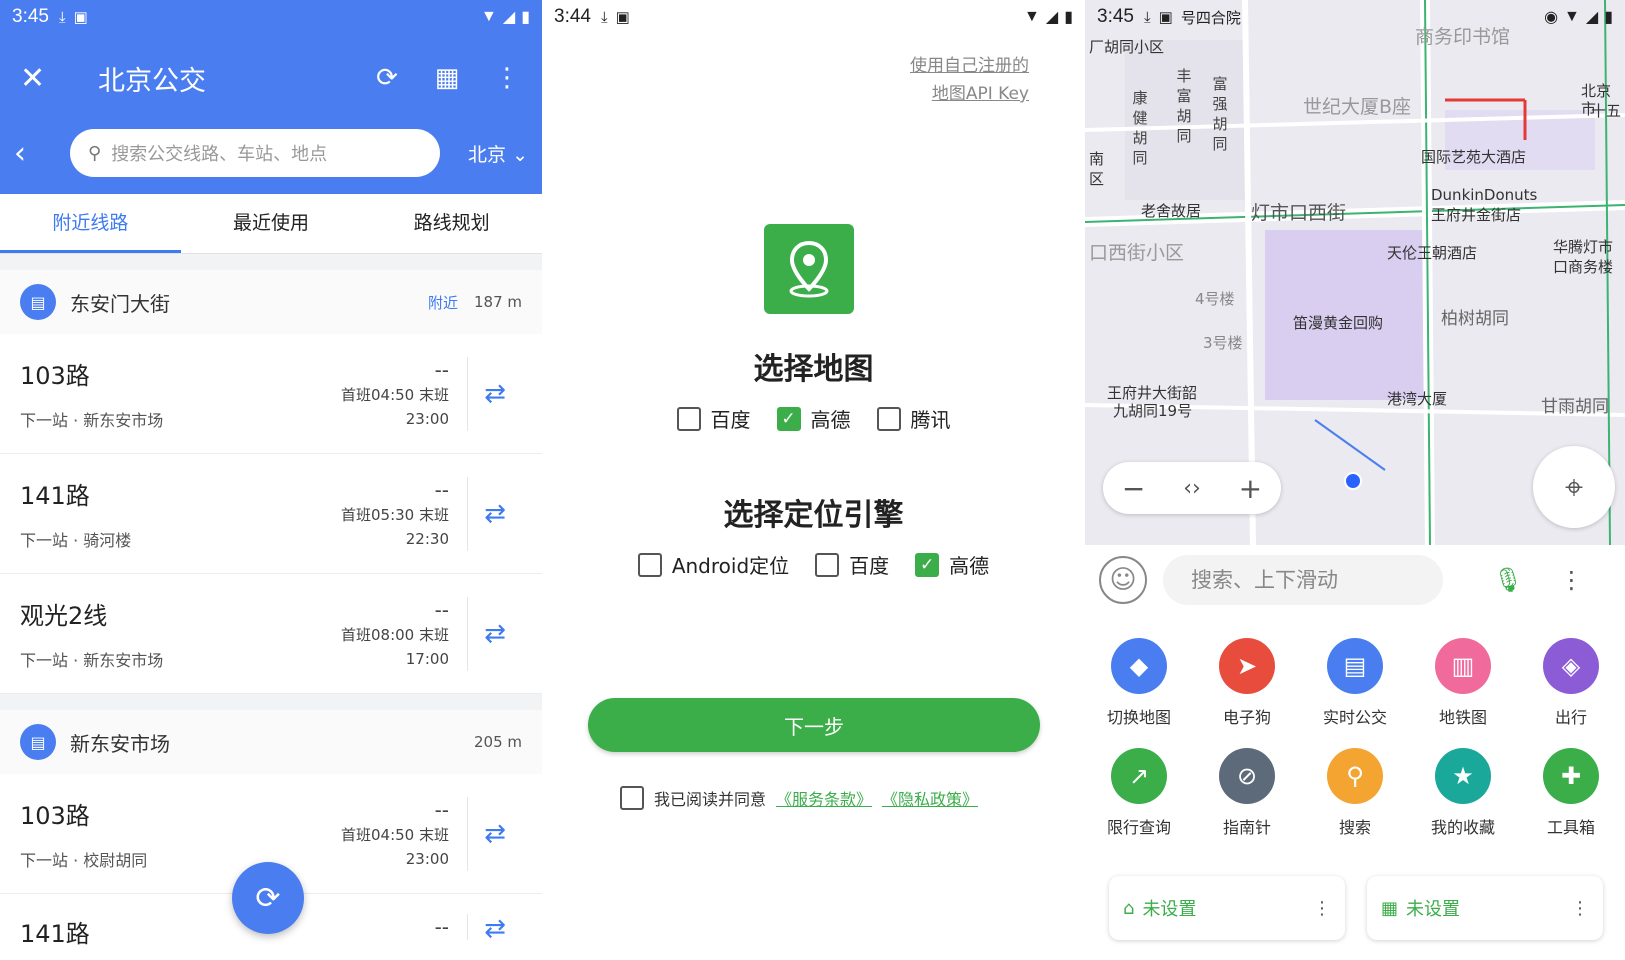 Image resolution: width=1625 pixels, height=960 pixels. What do you see at coordinates (1551, 17) in the screenshot?
I see `location-icon: ◉` at bounding box center [1551, 17].